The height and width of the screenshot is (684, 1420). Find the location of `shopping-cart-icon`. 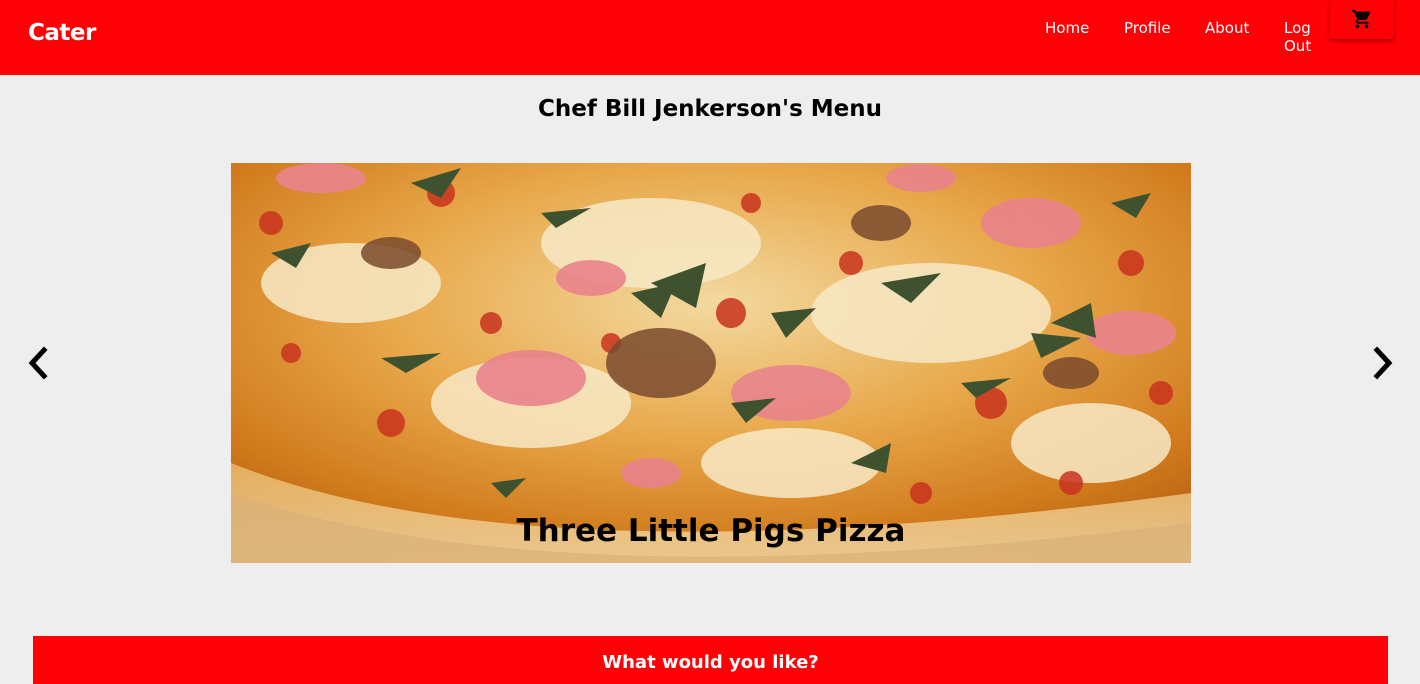

shopping-cart-icon is located at coordinates (1361, 18).